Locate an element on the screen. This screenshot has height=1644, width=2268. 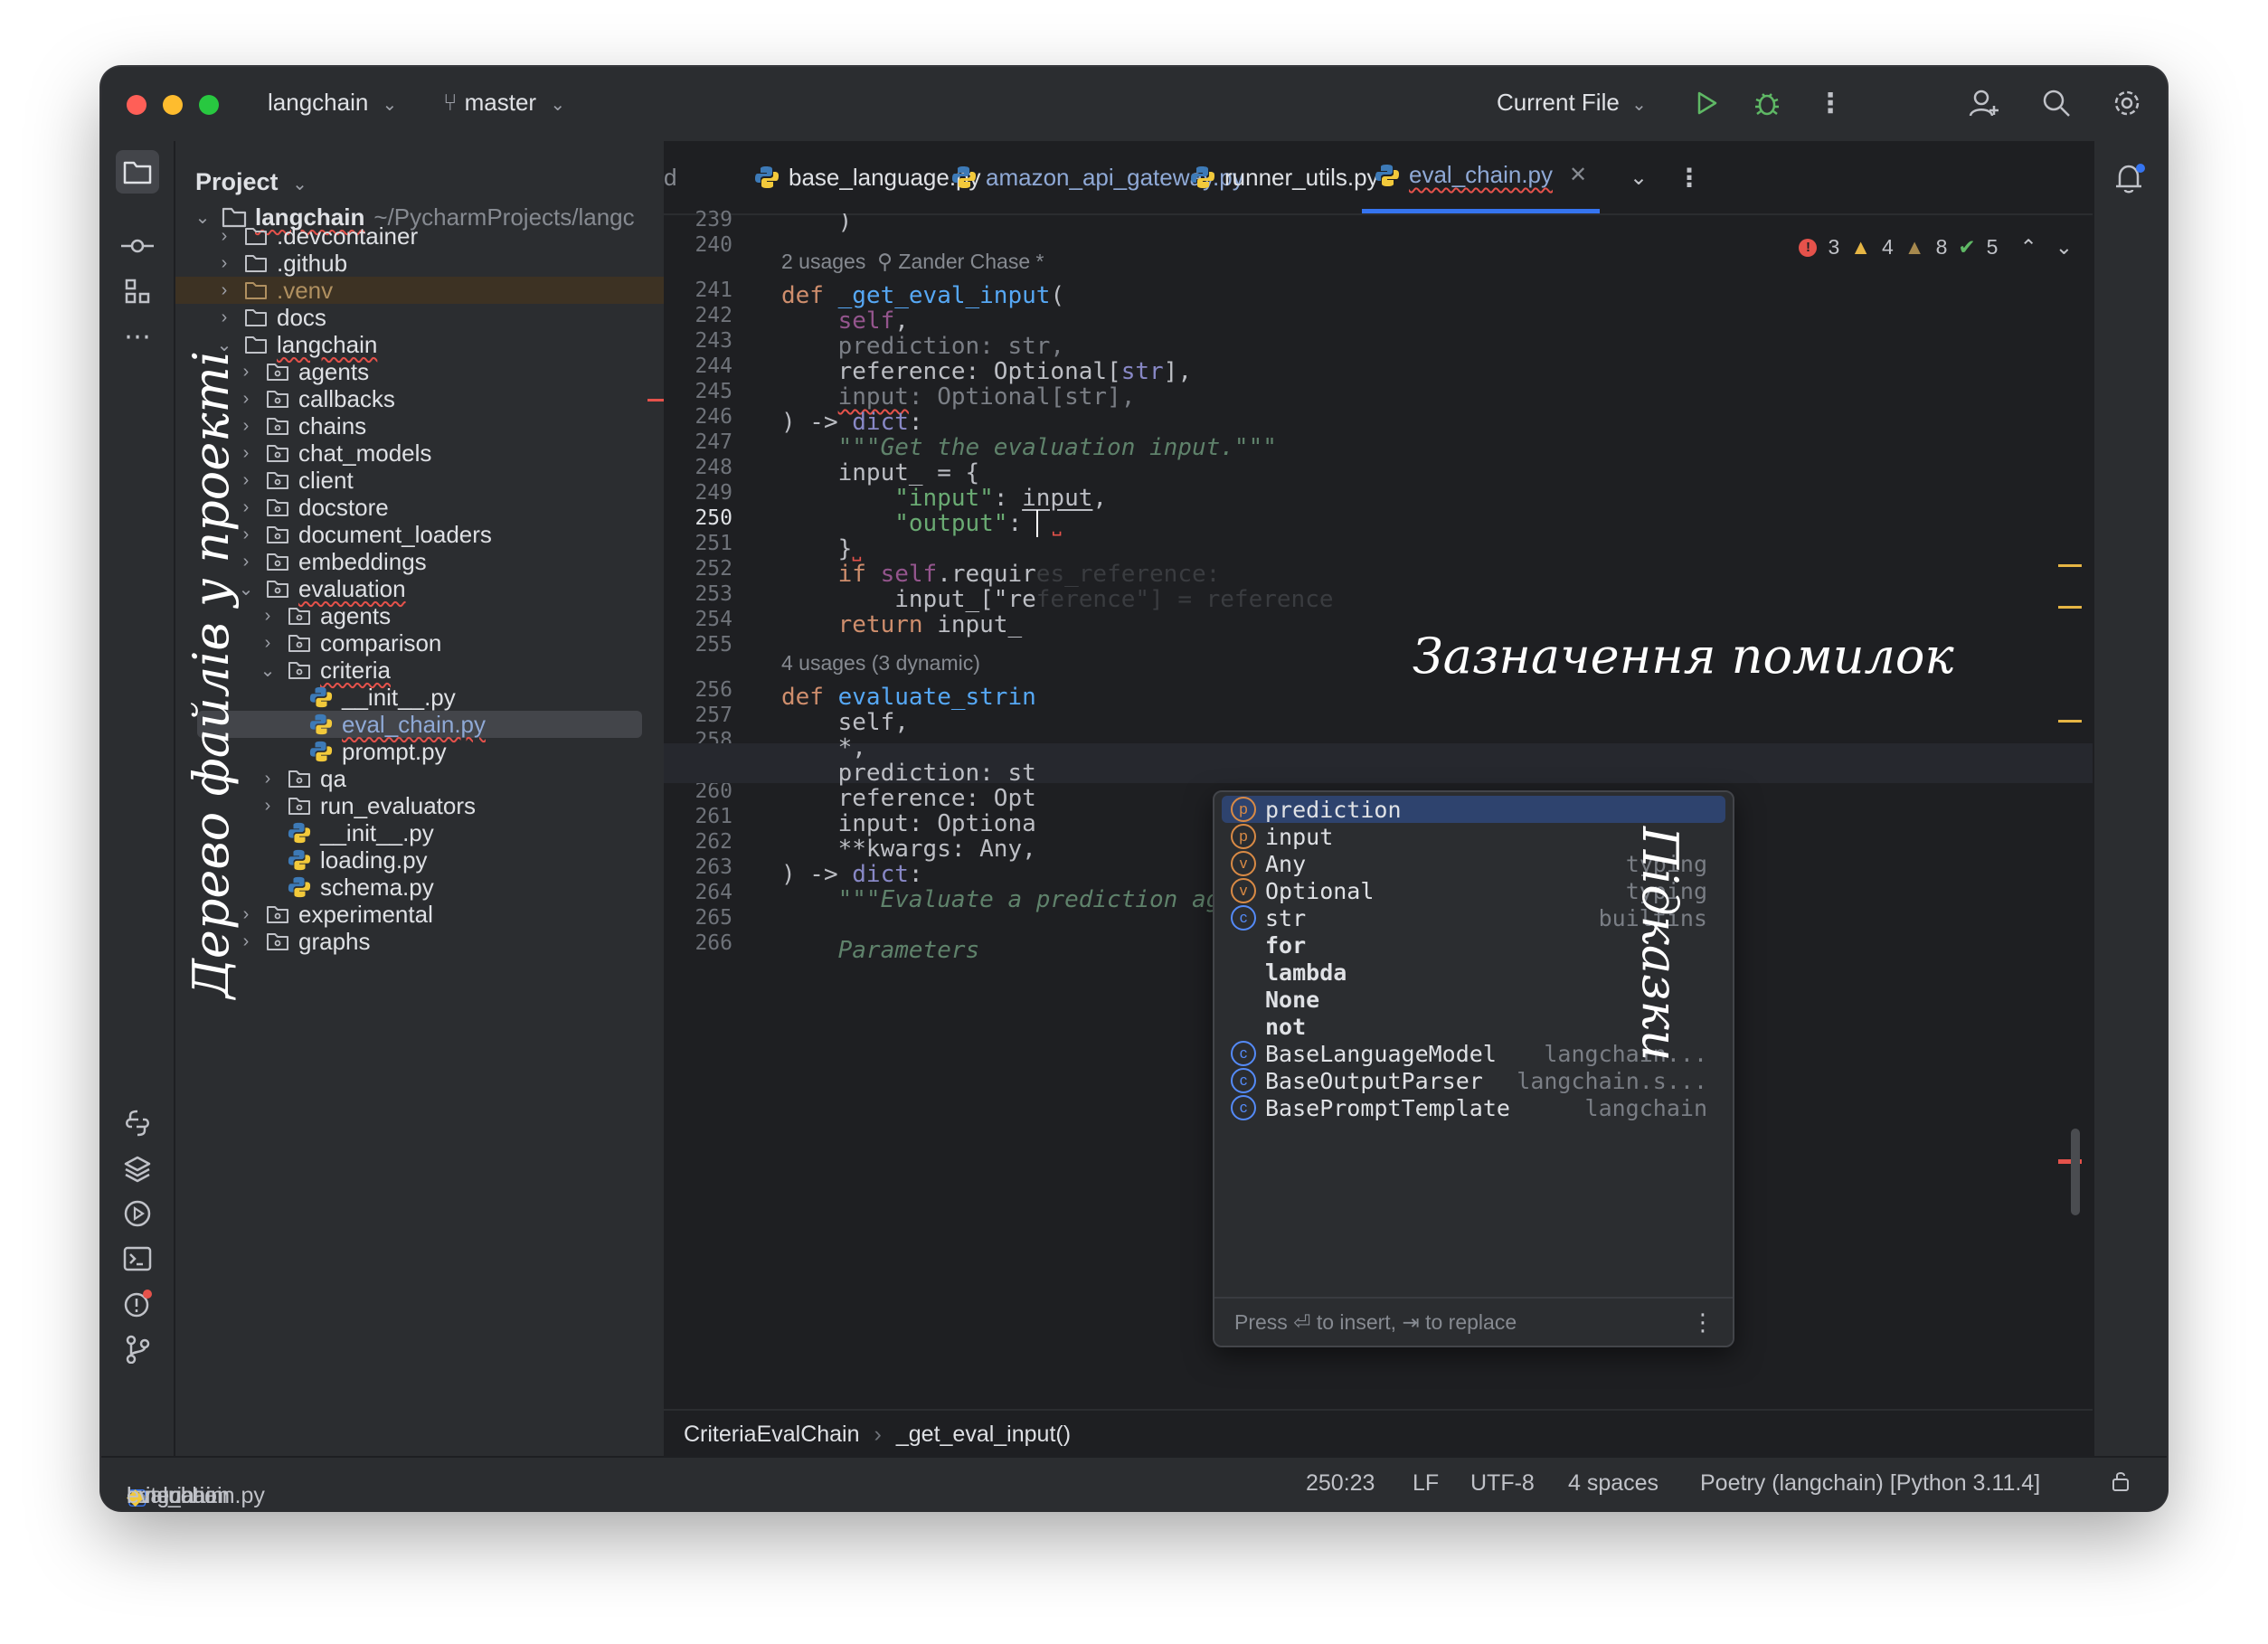
tab-eval-chain: eval_chain.py ✕ is located at coordinates (1481, 177).